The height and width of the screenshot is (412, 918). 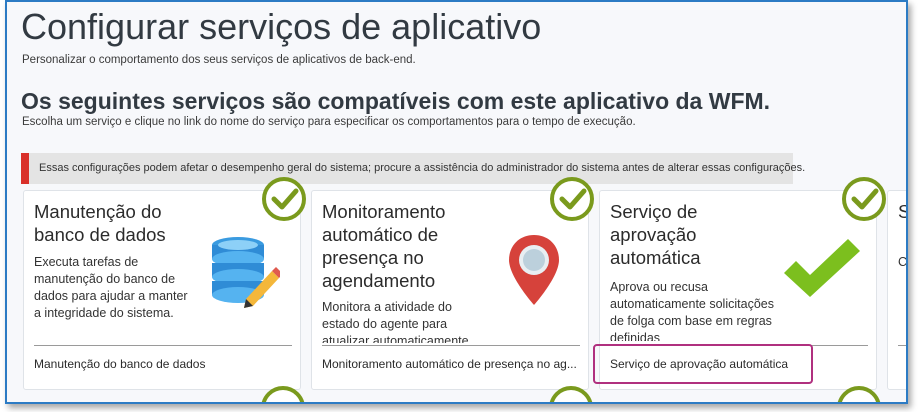 I want to click on database-icon, so click(x=246, y=274).